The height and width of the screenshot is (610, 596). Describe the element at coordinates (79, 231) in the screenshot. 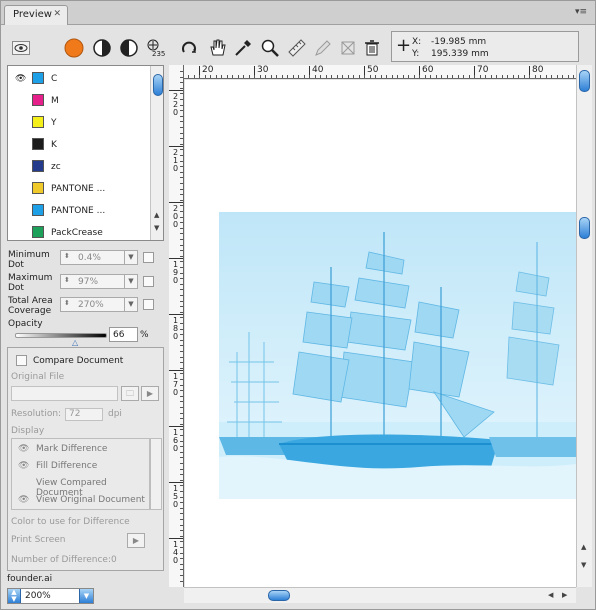

I see `separation-row: PackCrease` at that location.